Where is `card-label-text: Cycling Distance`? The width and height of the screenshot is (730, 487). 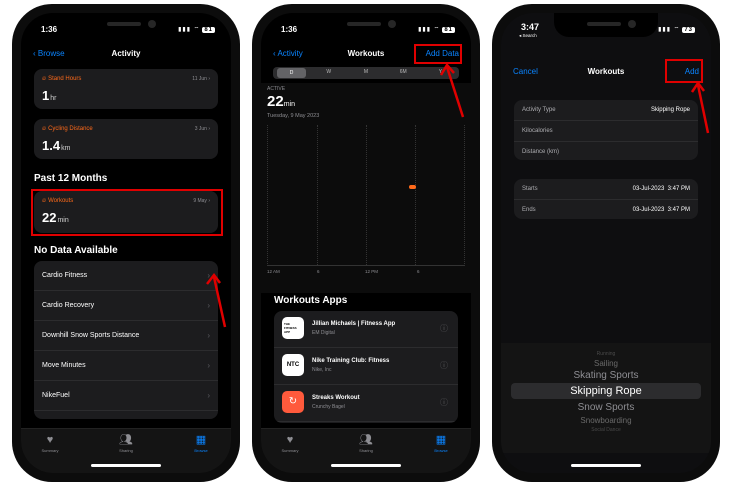 card-label-text: Cycling Distance is located at coordinates (70, 129).